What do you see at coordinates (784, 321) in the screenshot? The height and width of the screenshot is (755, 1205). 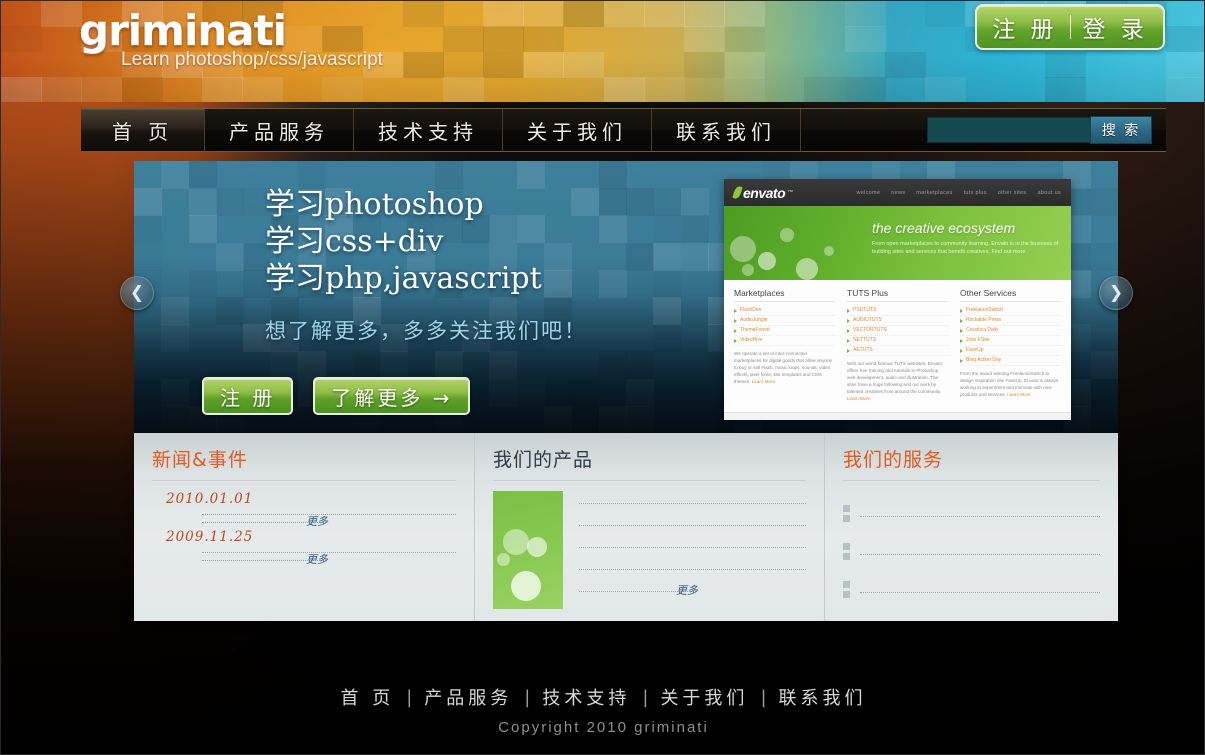 I see `envato-link: AudioJungle` at bounding box center [784, 321].